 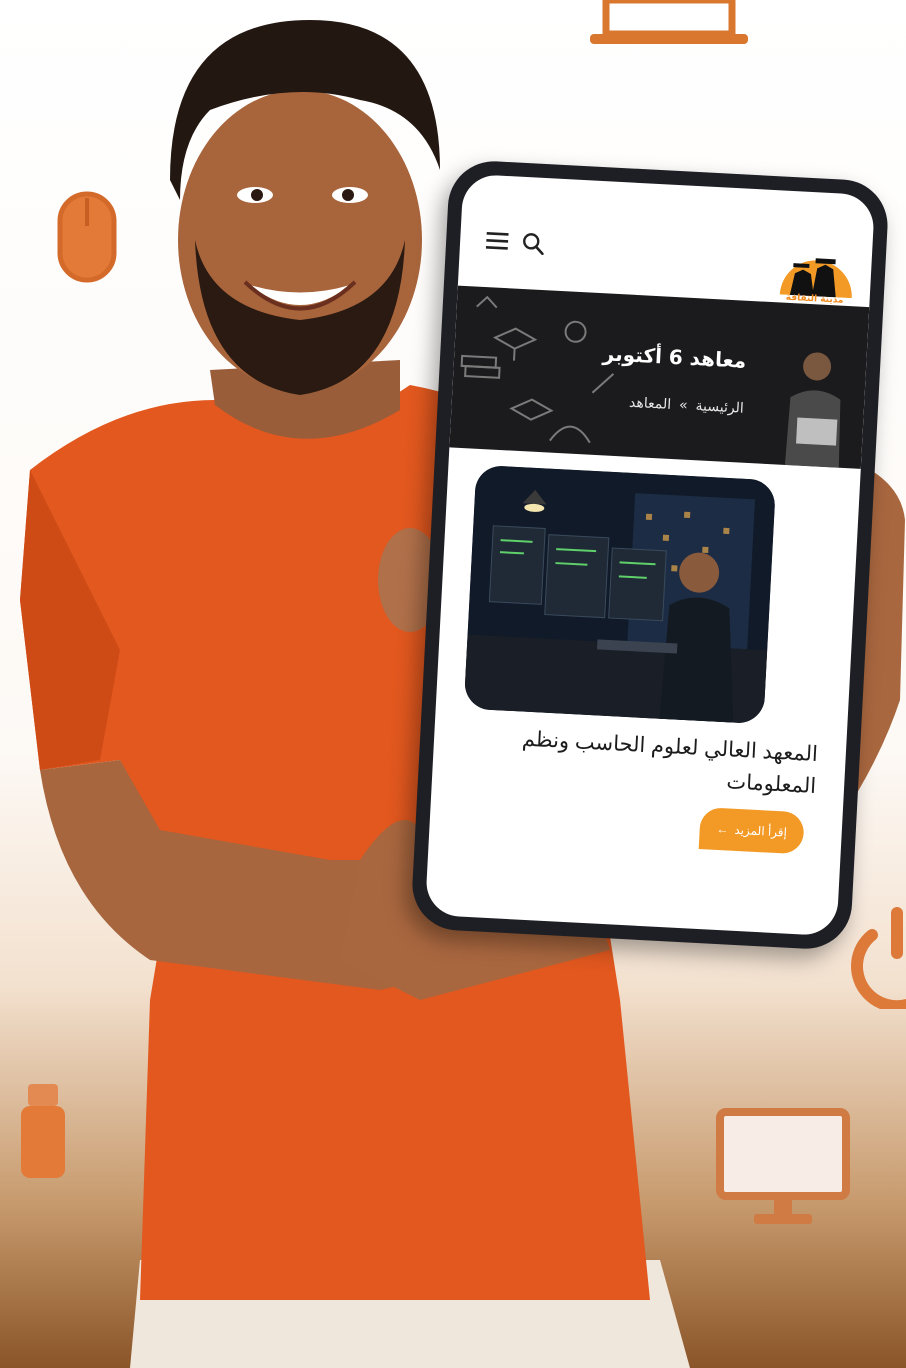 What do you see at coordinates (722, 829) in the screenshot?
I see `arrow-left-icon: ←` at bounding box center [722, 829].